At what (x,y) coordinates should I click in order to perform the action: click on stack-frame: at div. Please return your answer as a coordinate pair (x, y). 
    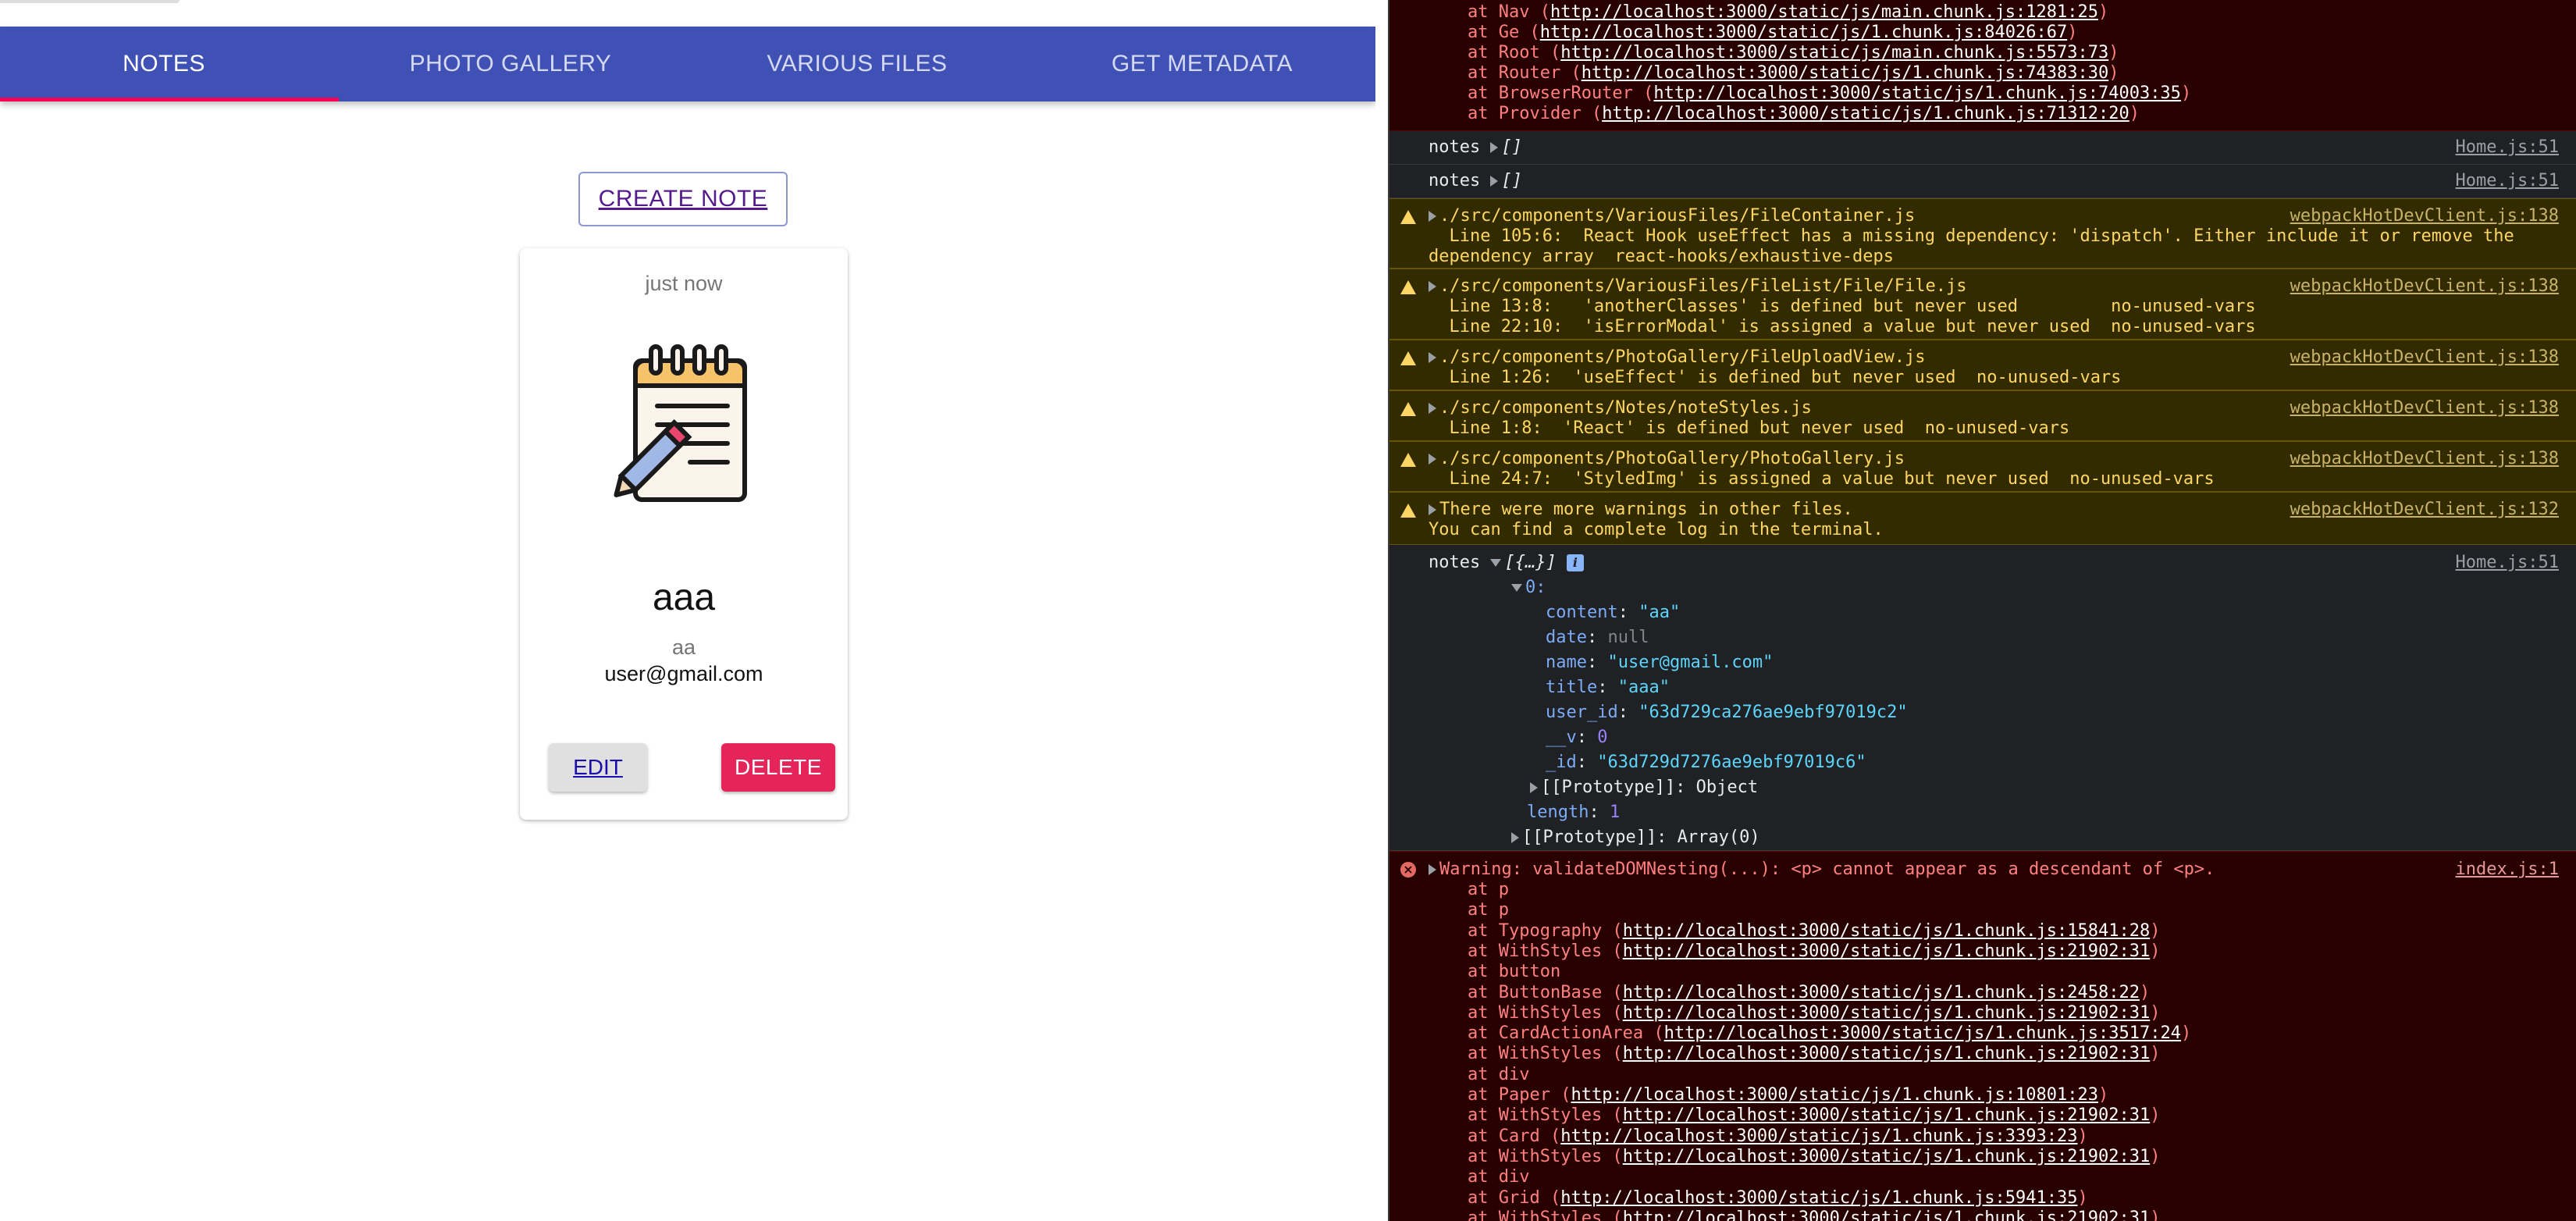
    Looking at the image, I should click on (1498, 1075).